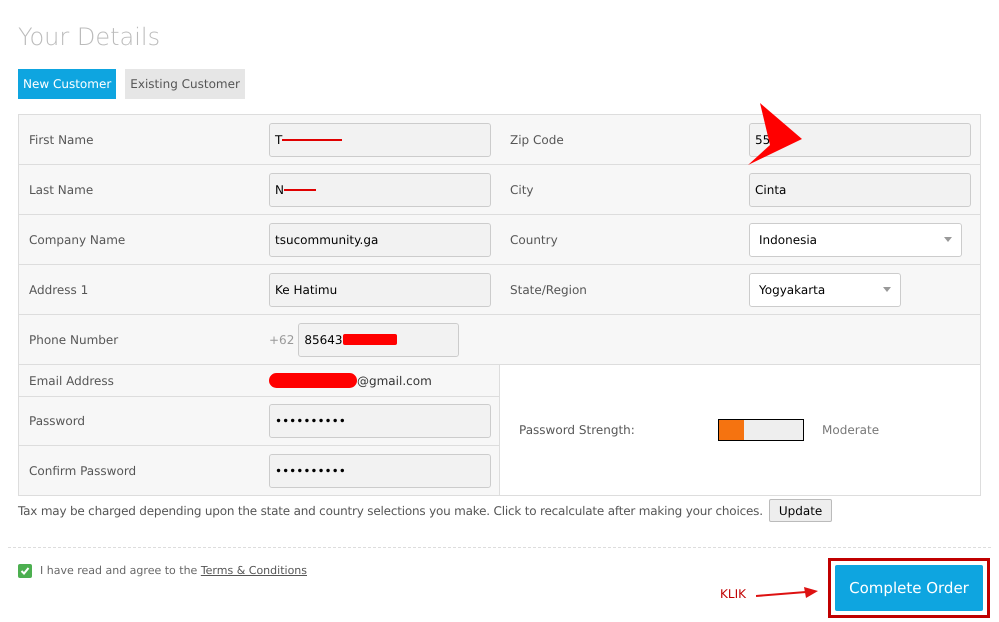  What do you see at coordinates (61, 140) in the screenshot?
I see `field-label: First Name` at bounding box center [61, 140].